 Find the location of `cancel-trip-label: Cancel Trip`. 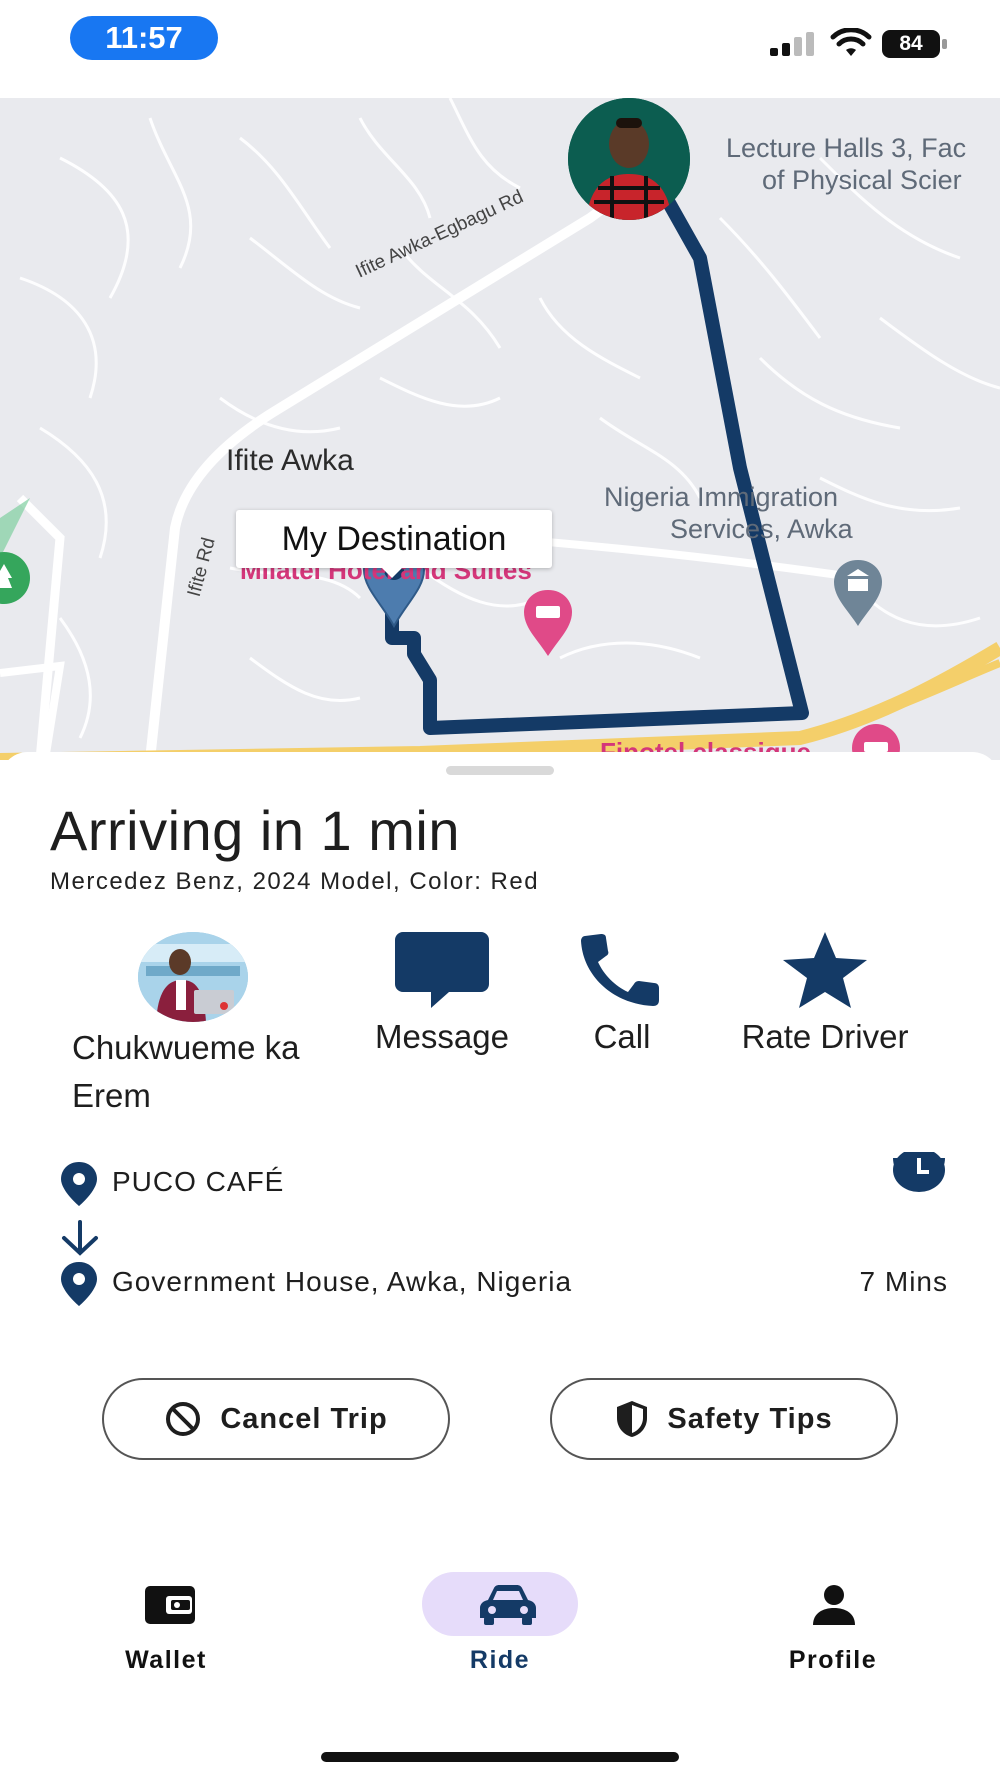

cancel-trip-label: Cancel Trip is located at coordinates (304, 1418).